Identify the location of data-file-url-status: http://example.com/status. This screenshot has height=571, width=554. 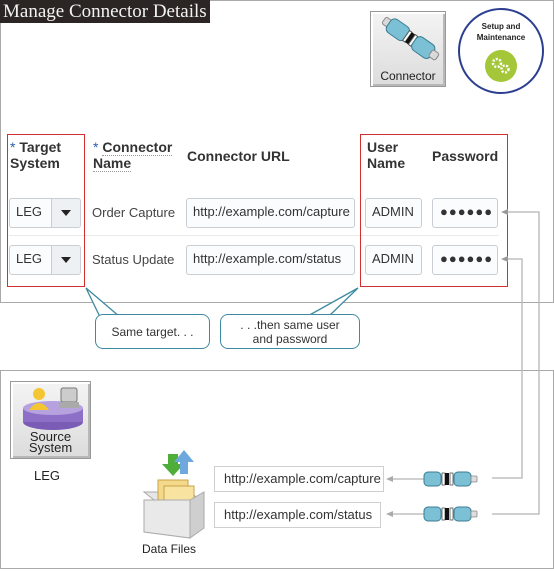
(297, 515).